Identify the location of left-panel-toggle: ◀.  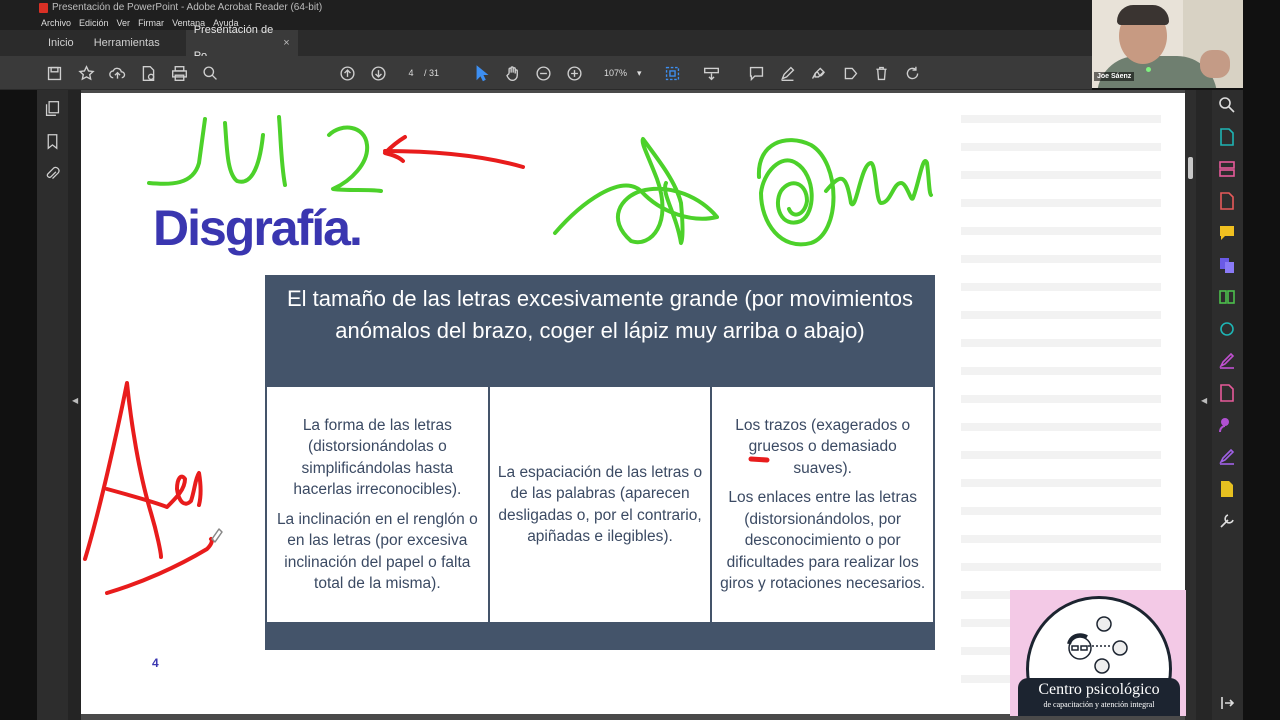
(74, 405).